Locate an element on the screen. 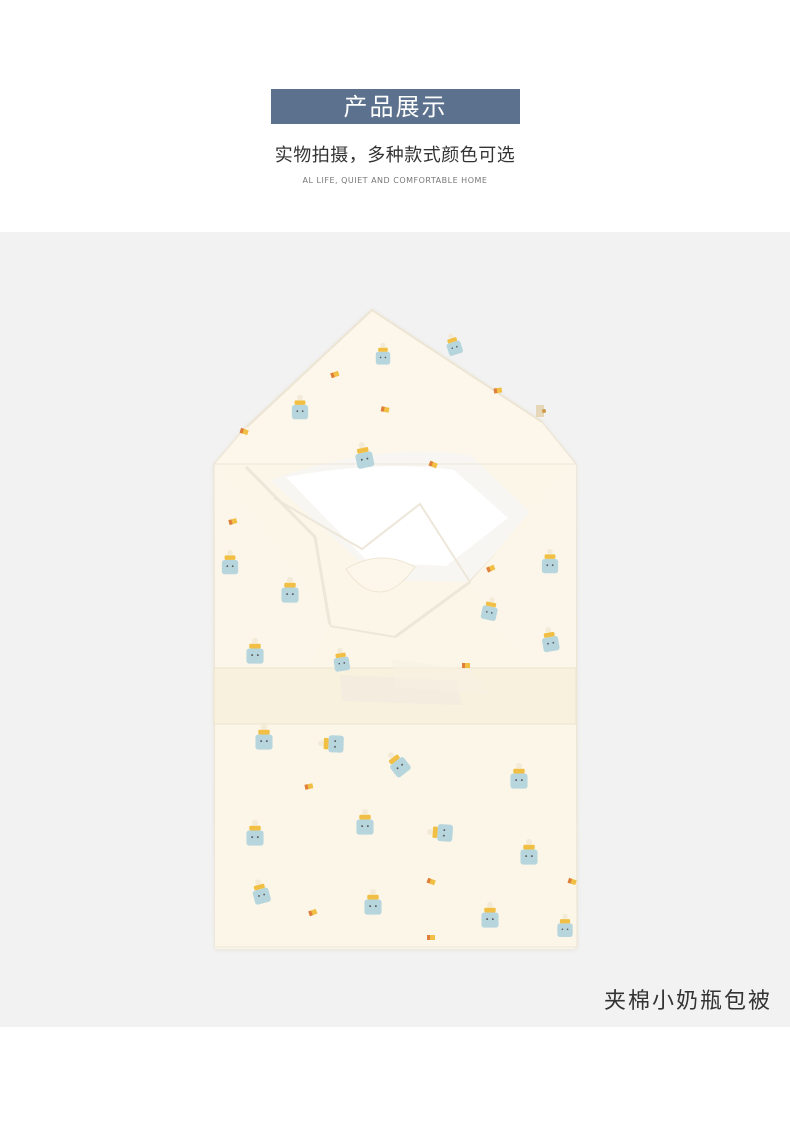  section-tagline: AL LIFE, QUIET AND COMFORTABLE HOME is located at coordinates (395, 180).